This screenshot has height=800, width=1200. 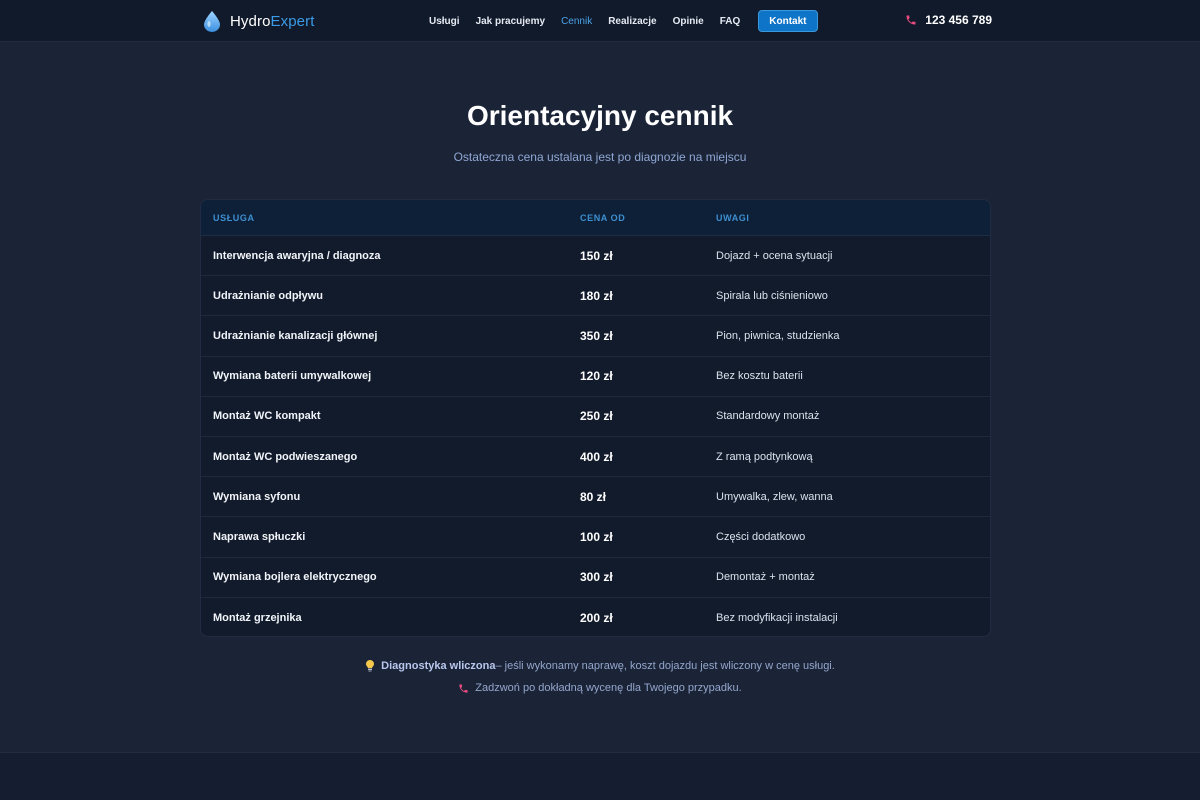 What do you see at coordinates (730, 21) in the screenshot?
I see `nav-link-faq: FAQ` at bounding box center [730, 21].